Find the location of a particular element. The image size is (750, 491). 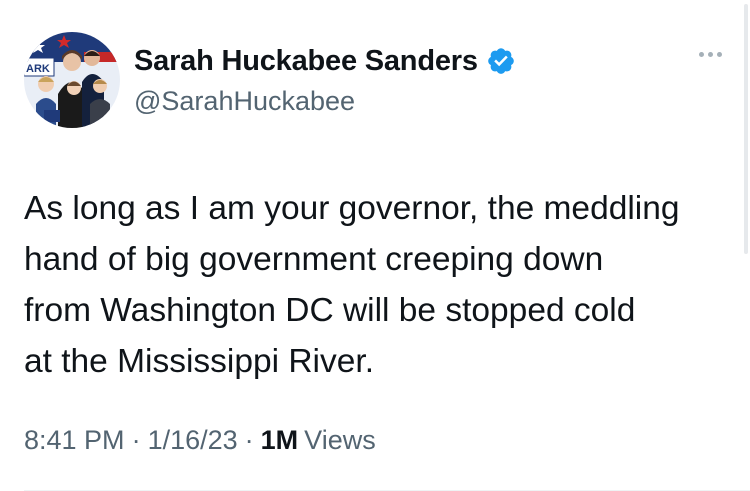

avatar-sign-text: ARK is located at coordinates (38, 69).